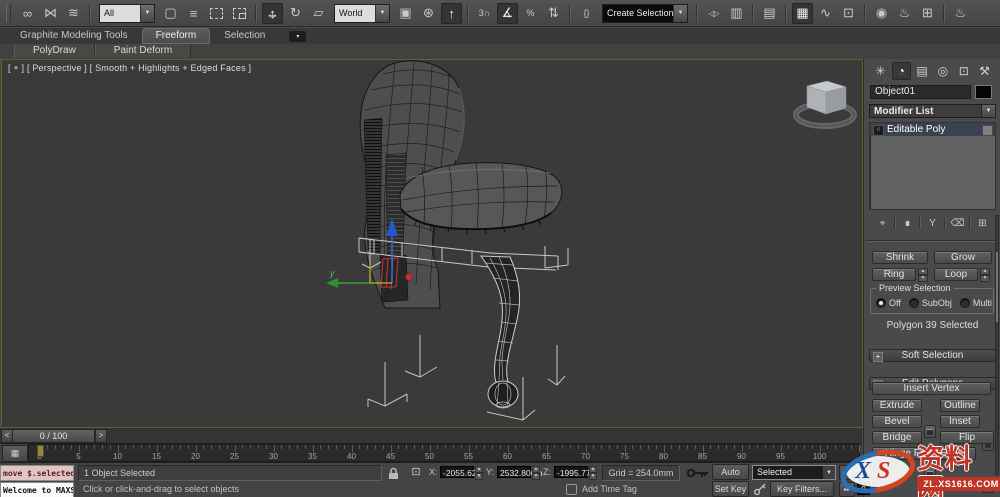 The image size is (1000, 497). I want to click on keyboard-shortcut-override-icon: ↑, so click(451, 13).